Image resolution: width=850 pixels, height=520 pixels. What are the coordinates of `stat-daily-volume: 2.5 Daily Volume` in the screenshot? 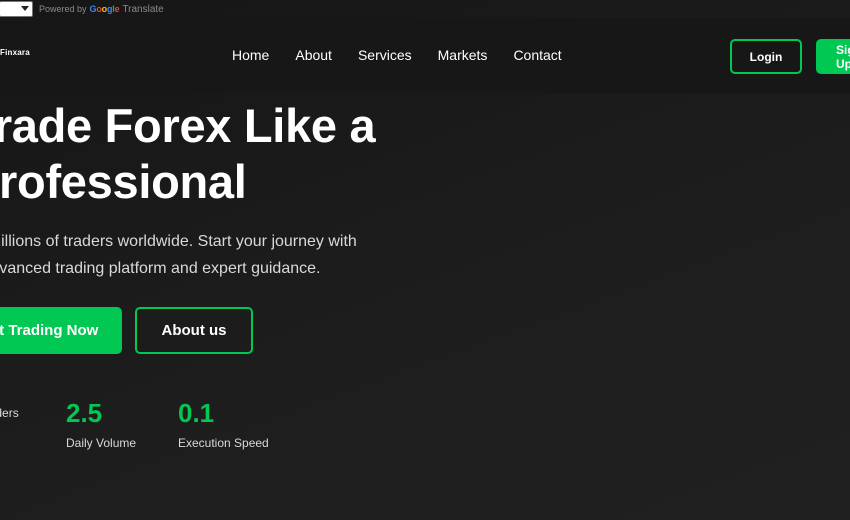 It's located at (101, 424).